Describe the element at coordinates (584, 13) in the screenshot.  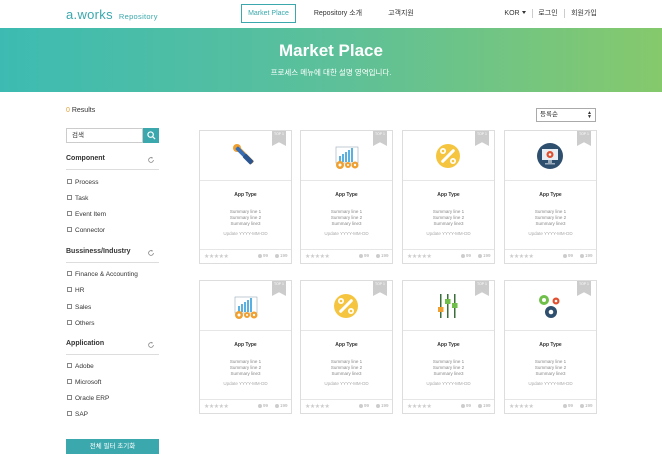
I see `signup-link: 회원가입` at that location.